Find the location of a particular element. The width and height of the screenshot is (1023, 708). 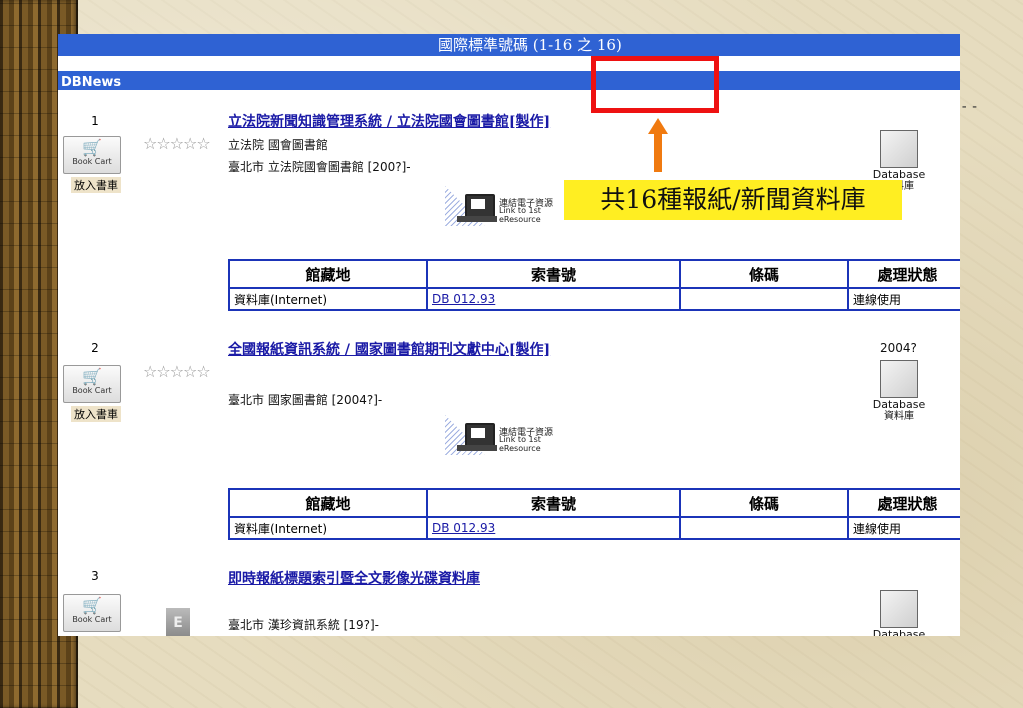

record-number: 1 is located at coordinates (95, 121).